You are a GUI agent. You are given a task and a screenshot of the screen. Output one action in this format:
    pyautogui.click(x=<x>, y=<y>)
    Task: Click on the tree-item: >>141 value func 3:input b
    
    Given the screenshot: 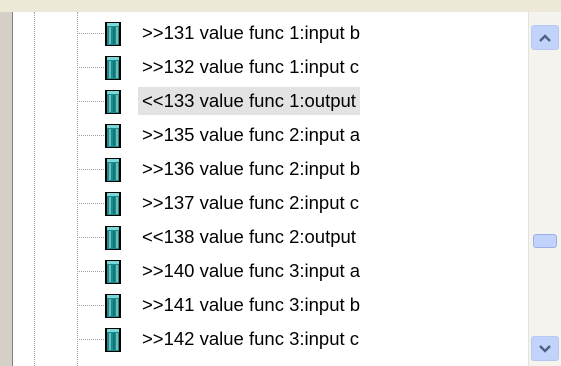 What is the action you would take?
    pyautogui.click(x=270, y=305)
    